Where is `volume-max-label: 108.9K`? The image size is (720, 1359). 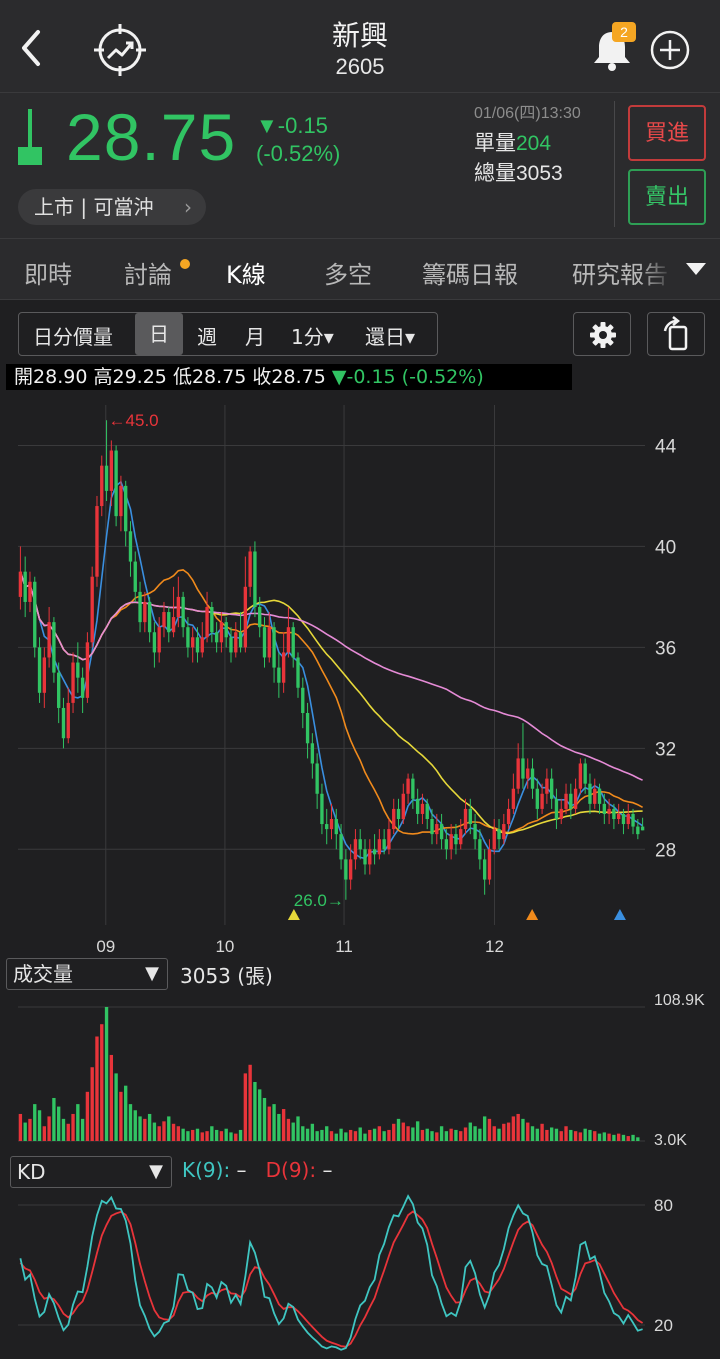 volume-max-label: 108.9K is located at coordinates (679, 1000).